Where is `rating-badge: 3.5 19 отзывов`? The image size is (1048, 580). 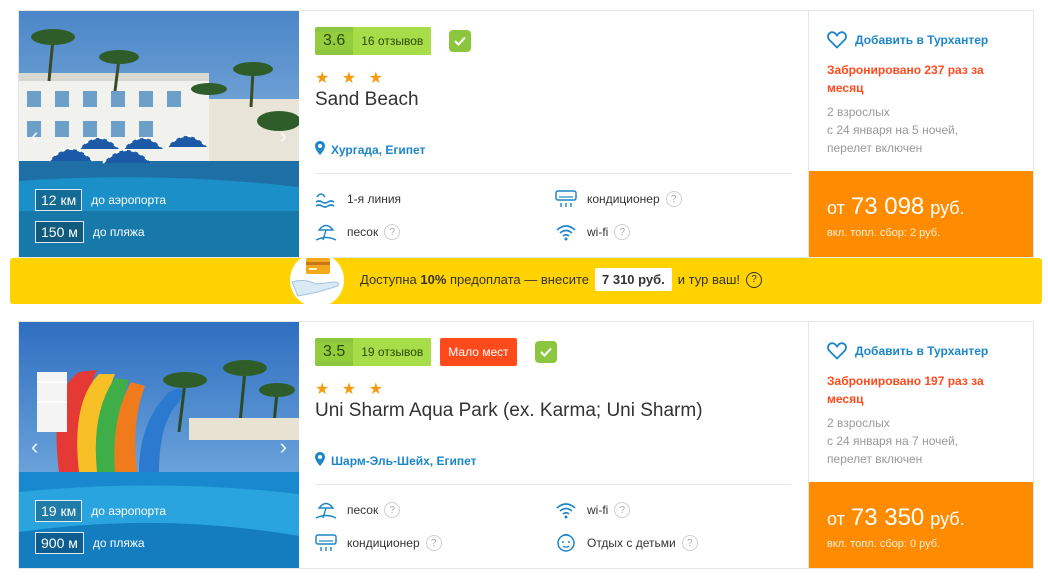 rating-badge: 3.5 19 отзывов is located at coordinates (373, 352).